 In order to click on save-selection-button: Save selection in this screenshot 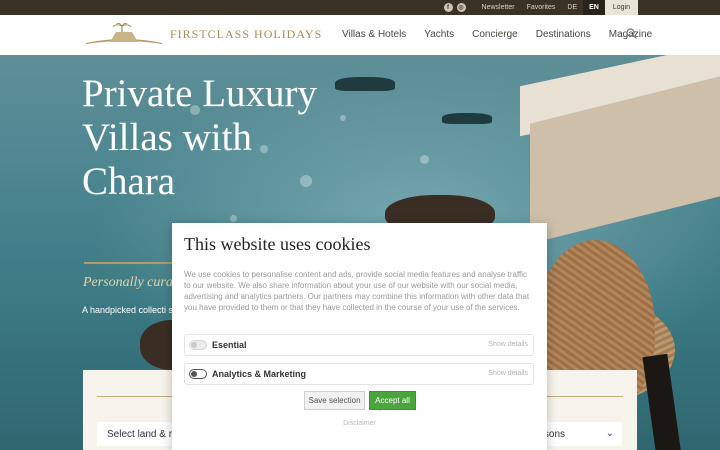, I will do `click(334, 400)`.